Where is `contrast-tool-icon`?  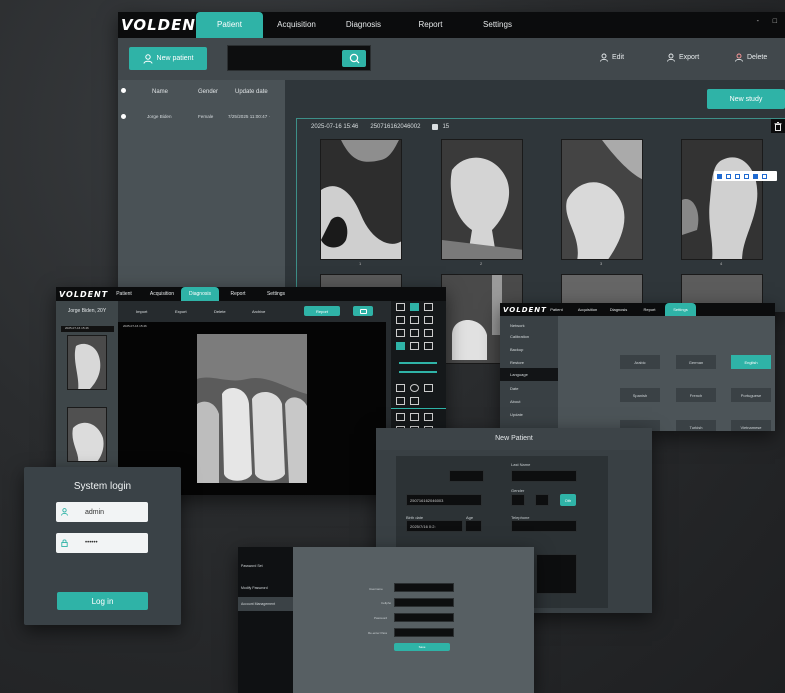
contrast-tool-icon is located at coordinates (400, 346).